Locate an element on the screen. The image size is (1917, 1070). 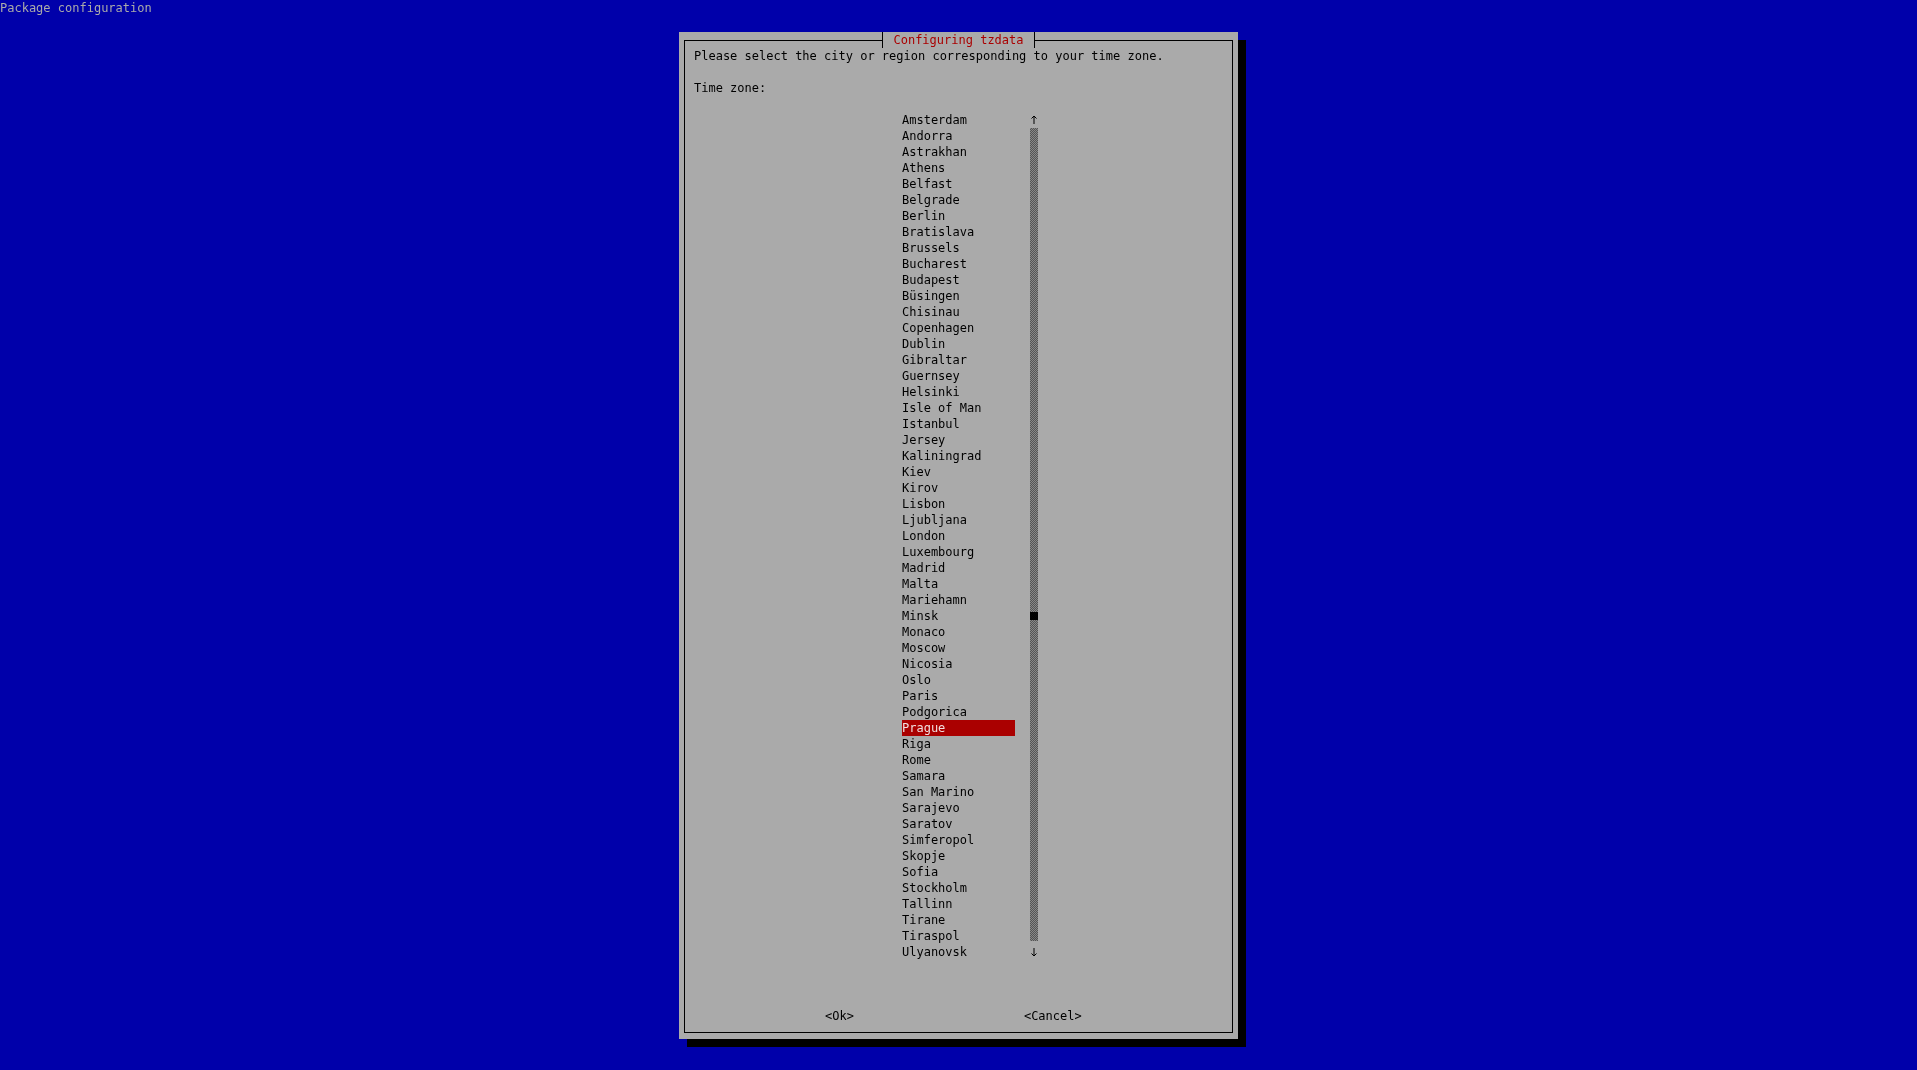
list-item: Gibraltar is located at coordinates (958, 360).